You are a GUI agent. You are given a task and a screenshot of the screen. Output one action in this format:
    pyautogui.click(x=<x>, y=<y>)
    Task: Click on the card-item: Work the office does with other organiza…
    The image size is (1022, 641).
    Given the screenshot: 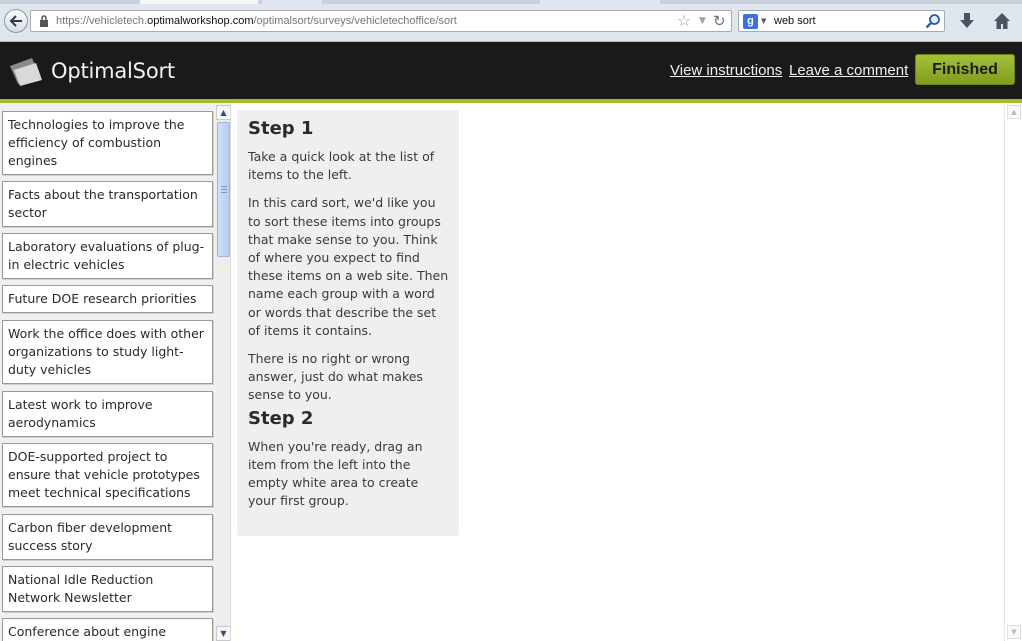 What is the action you would take?
    pyautogui.click(x=107, y=352)
    